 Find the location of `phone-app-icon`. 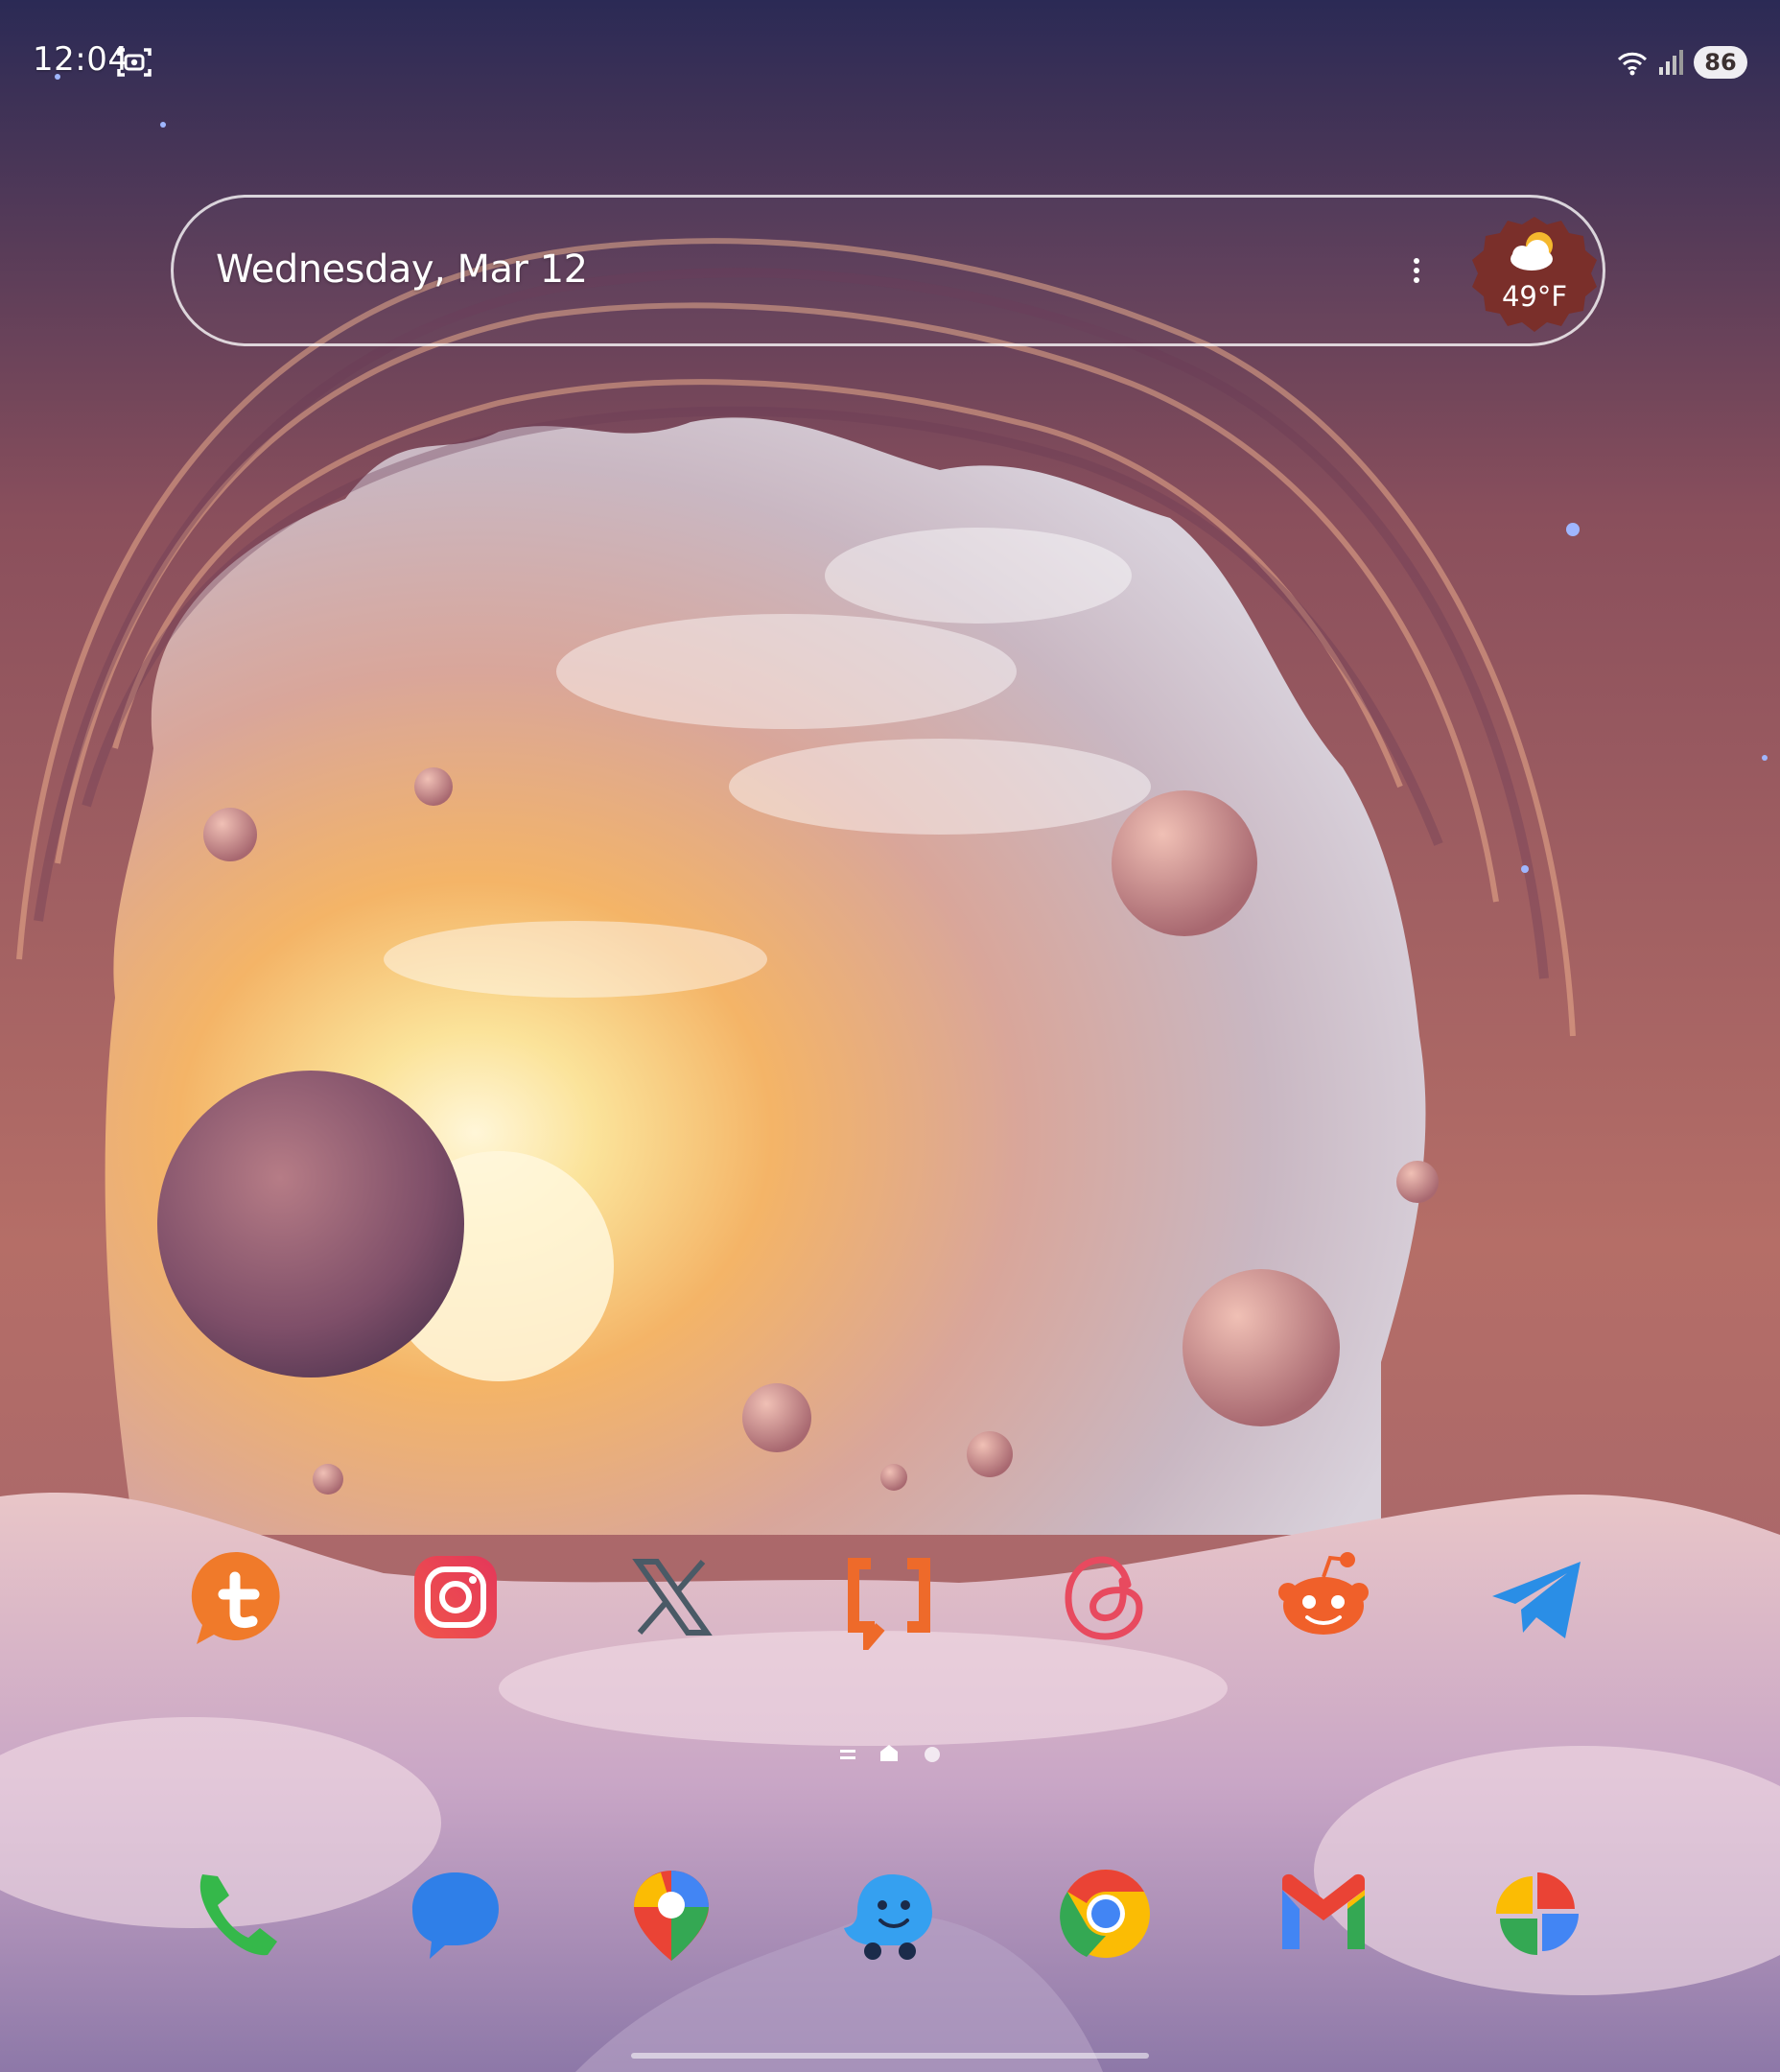

phone-app-icon is located at coordinates (238, 1913).